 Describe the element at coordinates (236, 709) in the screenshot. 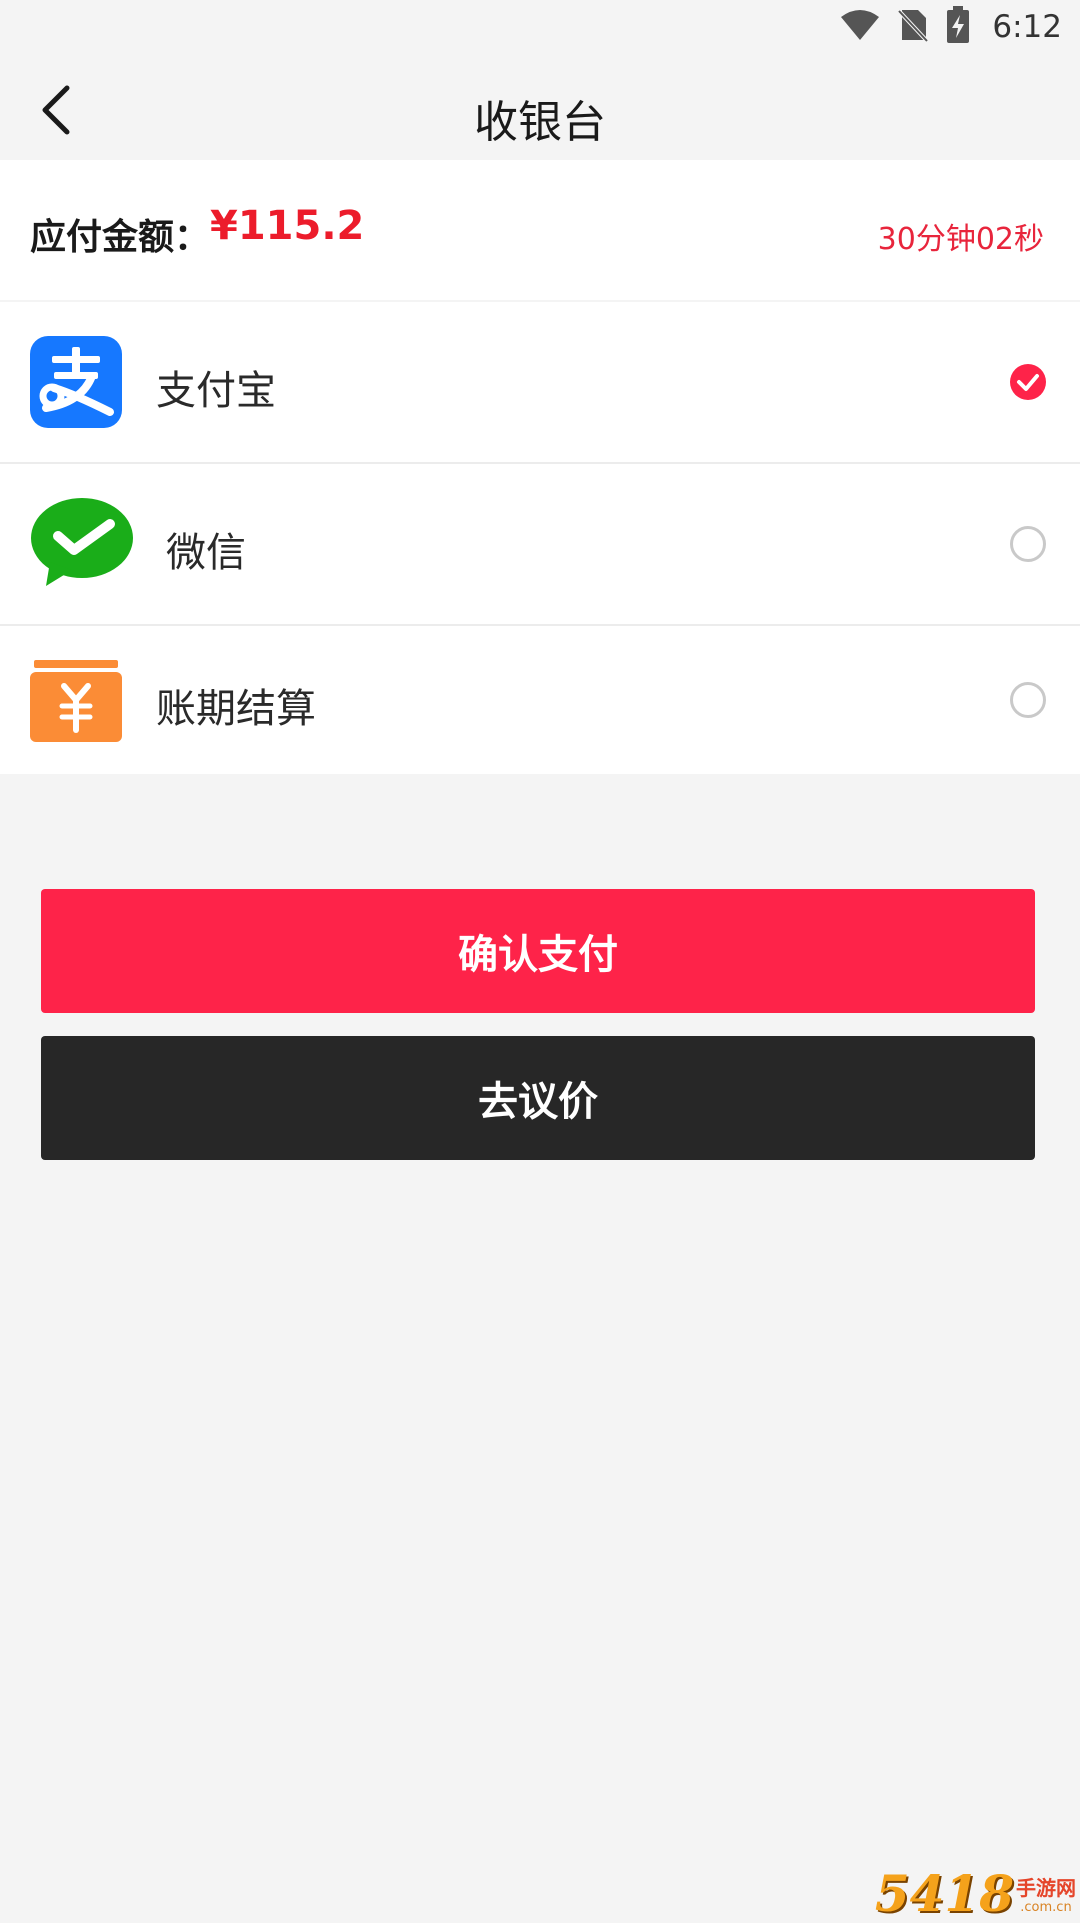

I see `payment-option-label: 账期结算` at that location.